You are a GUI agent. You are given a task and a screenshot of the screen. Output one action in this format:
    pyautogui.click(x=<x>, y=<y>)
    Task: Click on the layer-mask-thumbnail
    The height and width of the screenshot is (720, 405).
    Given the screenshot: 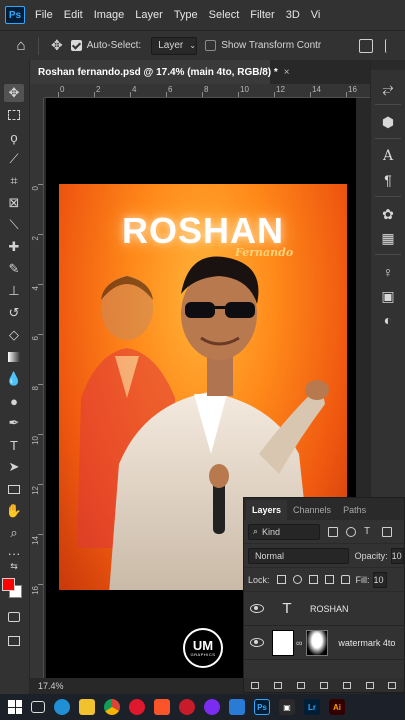 What is the action you would take?
    pyautogui.click(x=317, y=642)
    